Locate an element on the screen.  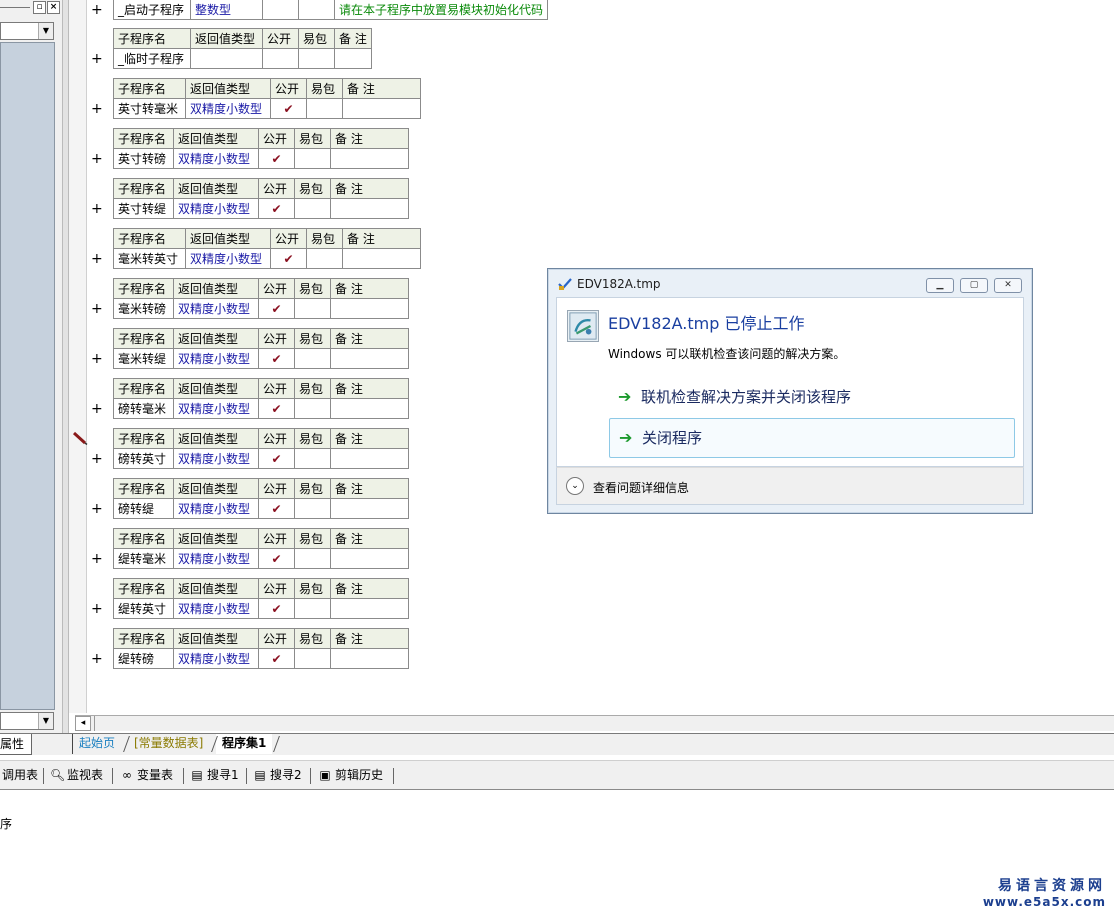
subroutine-table: 子程序名 返回值类型 公开 易包备 注磅转毫米 双精度小数型 ✔ is located at coordinates (261, 398).